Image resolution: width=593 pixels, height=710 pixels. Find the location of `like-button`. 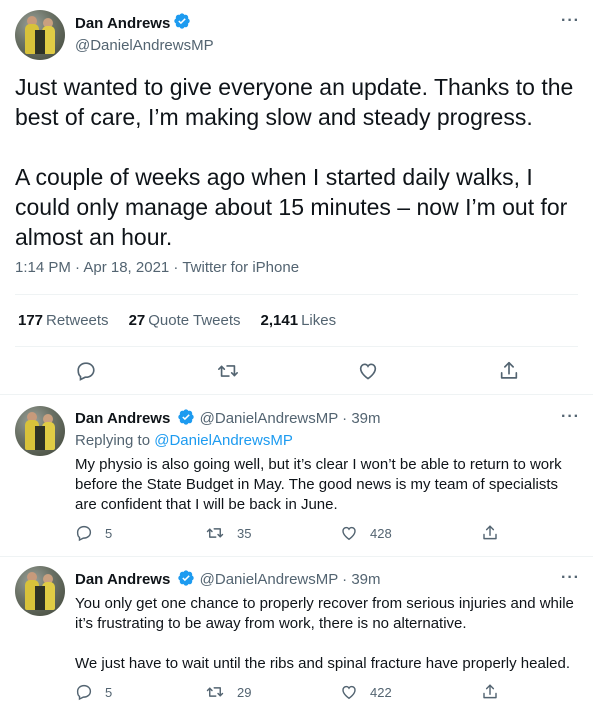

like-button is located at coordinates (368, 371).